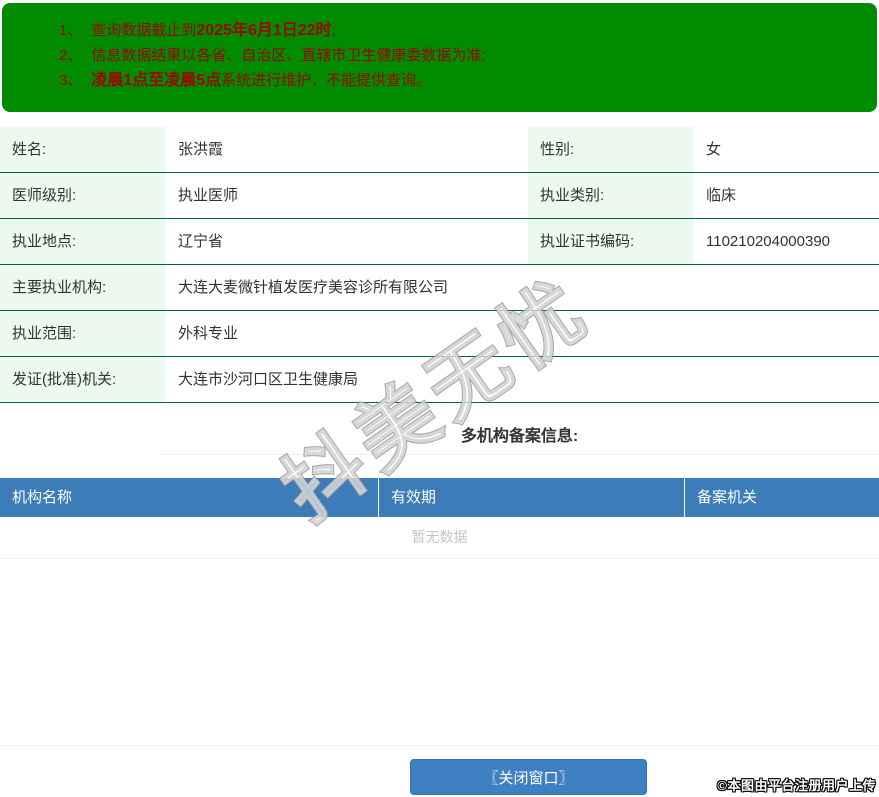 This screenshot has height=797, width=879. I want to click on info-value: 大连大麦微针植发医疗美容诊所有限公司, so click(313, 287).